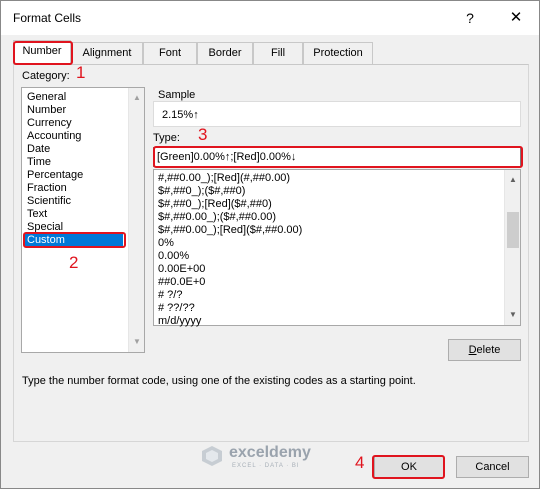 Image resolution: width=540 pixels, height=489 pixels. Describe the element at coordinates (43, 53) in the screenshot. I see `annotation-box-number-tab` at that location.